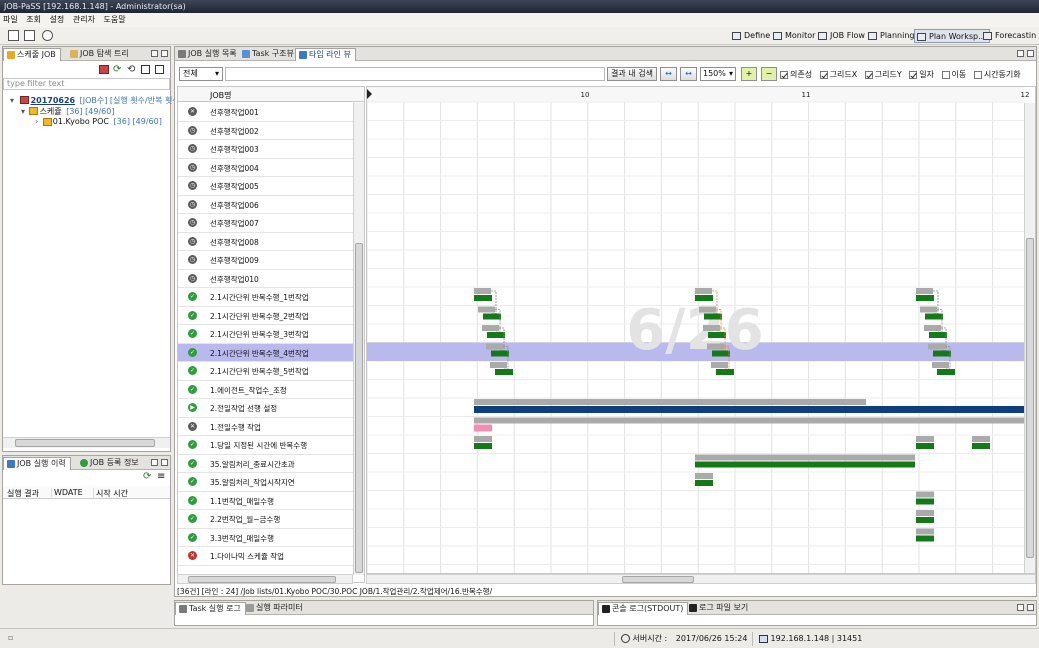 The height and width of the screenshot is (648, 1039). Describe the element at coordinates (10, 19) in the screenshot. I see `menu-file: 파일` at that location.